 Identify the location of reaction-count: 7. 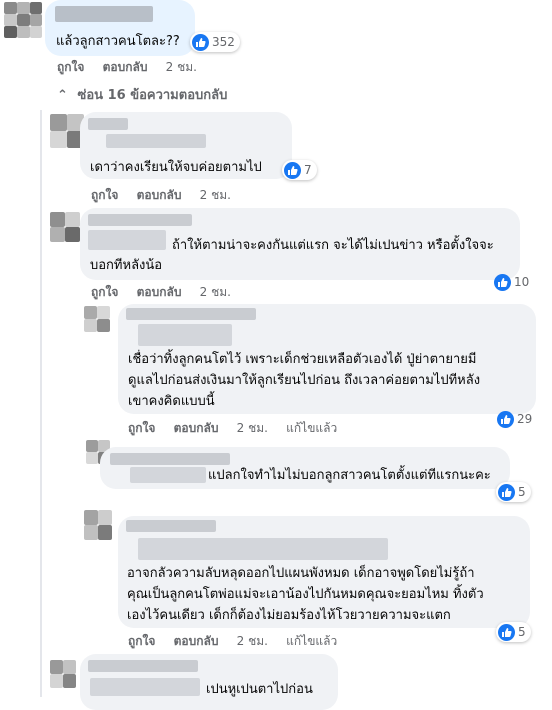
(299, 170).